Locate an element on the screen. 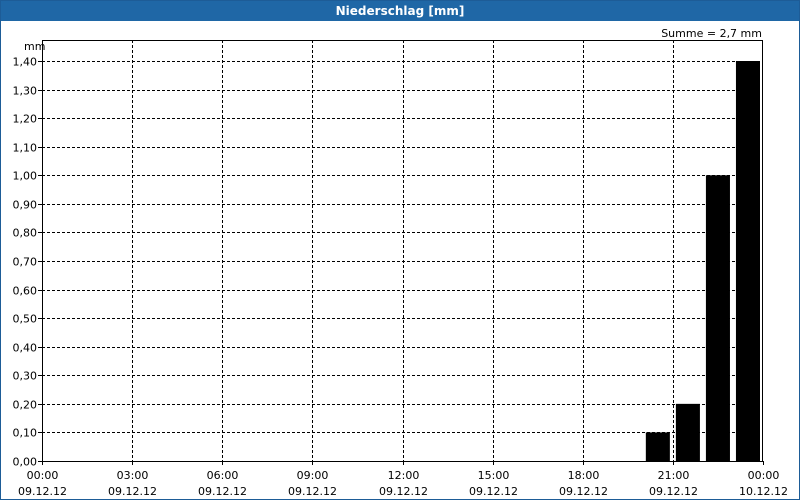 The image size is (800, 500). y-tick-label: 1,40 is located at coordinates (25, 62).